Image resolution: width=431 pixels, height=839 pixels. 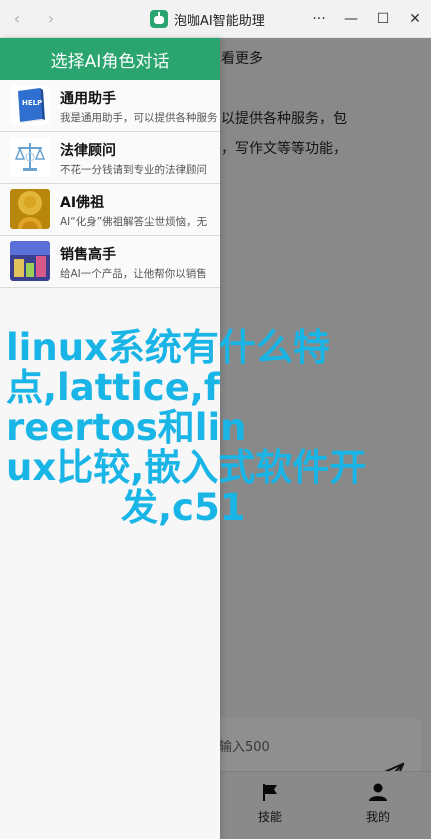 I want to click on window-title: 泡咖AI智能助理, so click(x=219, y=21).